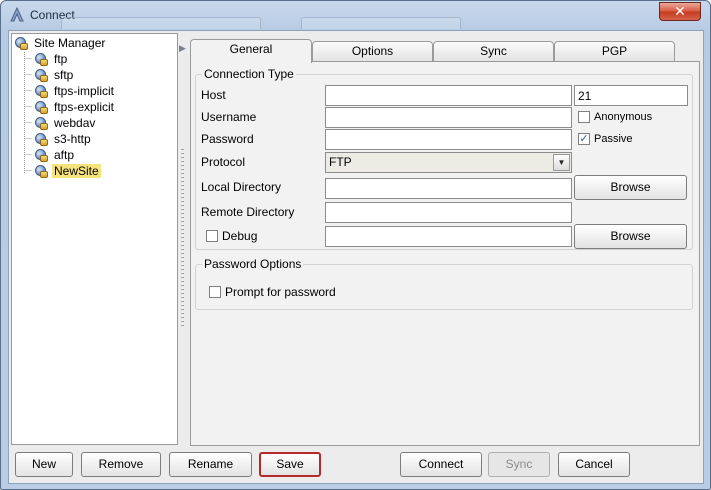 The height and width of the screenshot is (490, 711). Describe the element at coordinates (448, 162) in the screenshot. I see `protocol-select: FTP ▼` at that location.